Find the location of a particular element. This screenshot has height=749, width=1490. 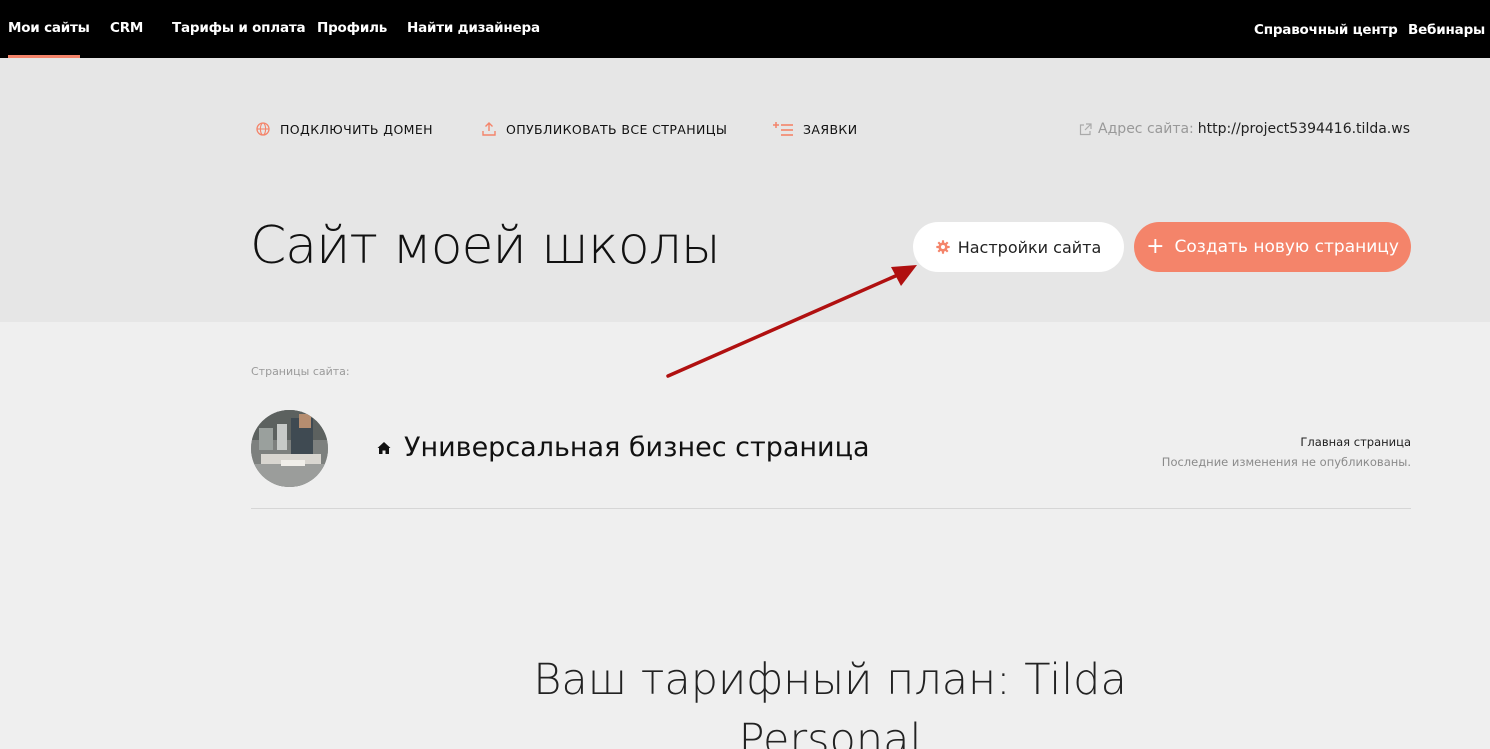

upload-icon is located at coordinates (489, 129).